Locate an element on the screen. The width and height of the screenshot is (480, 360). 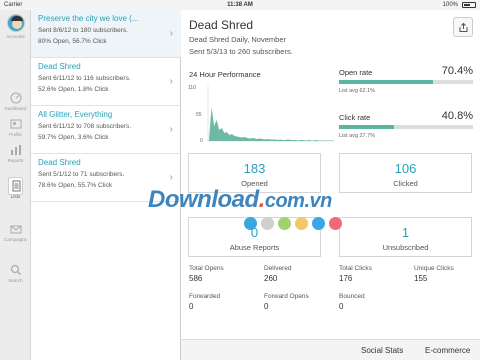
abuse-reports-label: Abuse Reports is located at coordinates (254, 247).